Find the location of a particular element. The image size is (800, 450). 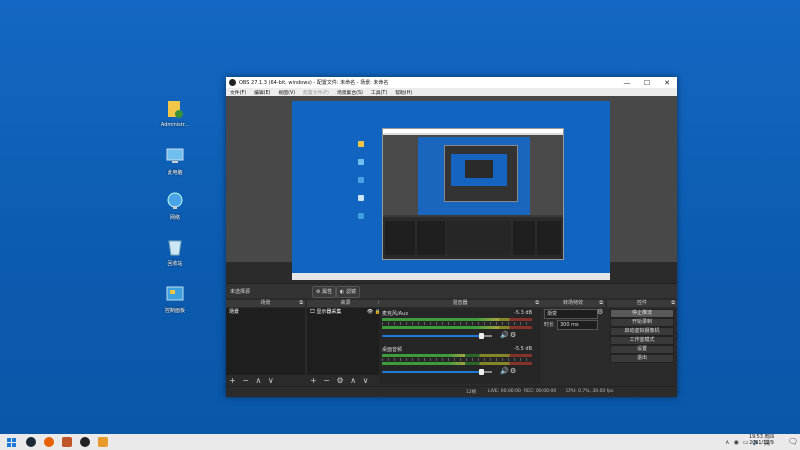

channel-db: -5.3 dB is located at coordinates (523, 313).